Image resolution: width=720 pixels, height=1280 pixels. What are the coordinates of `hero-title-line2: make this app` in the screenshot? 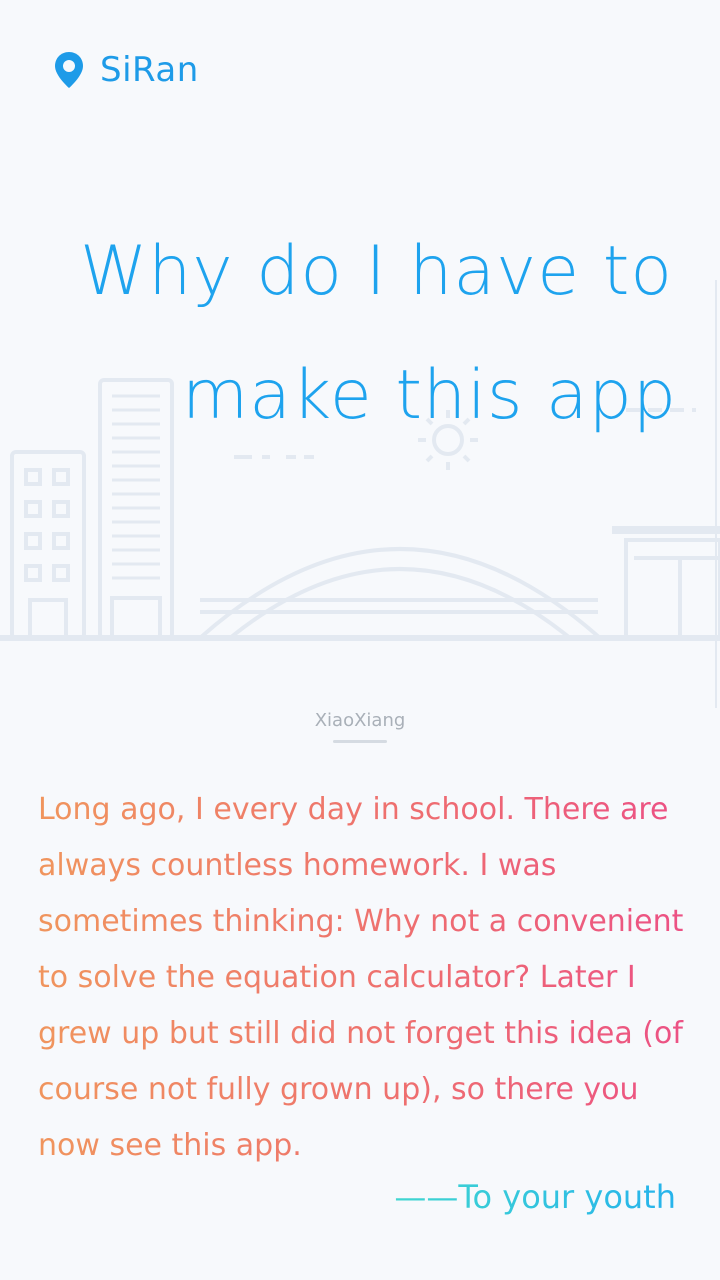 It's located at (430, 395).